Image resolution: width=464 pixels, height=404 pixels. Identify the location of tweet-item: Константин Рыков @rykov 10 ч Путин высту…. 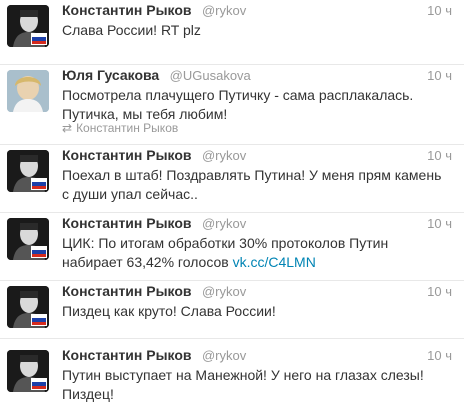
(232, 374).